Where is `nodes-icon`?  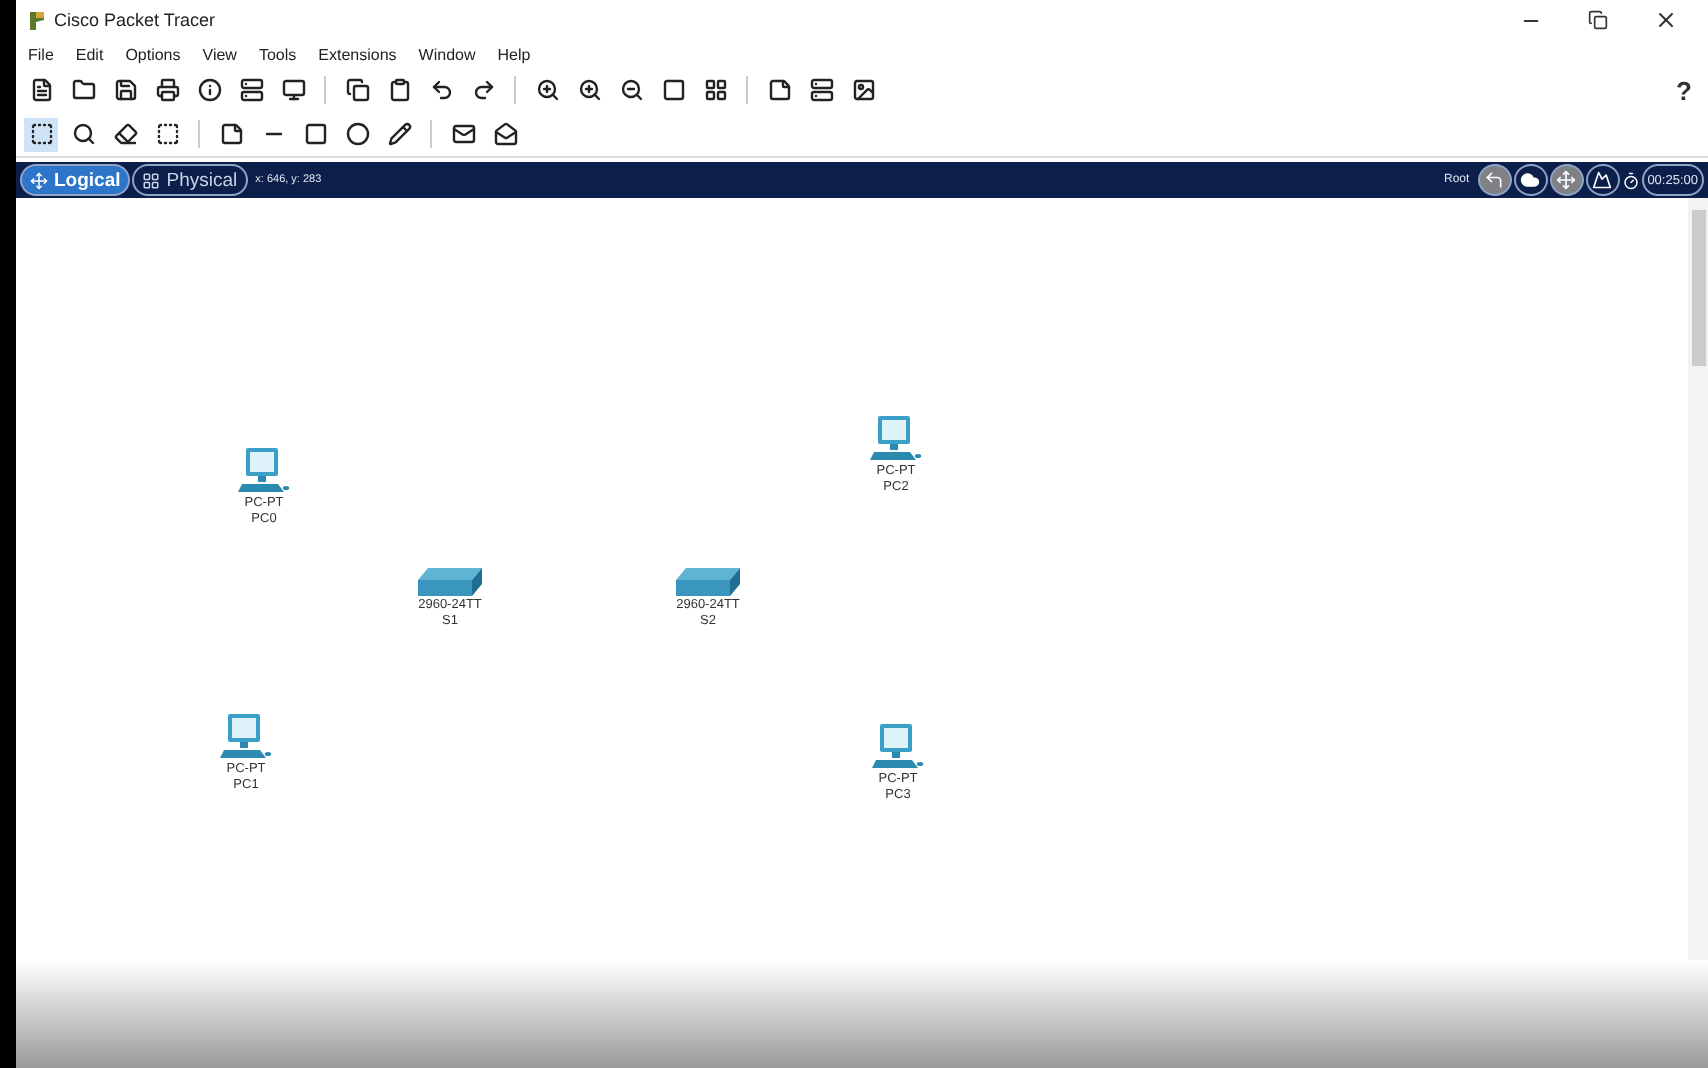 nodes-icon is located at coordinates (39, 180).